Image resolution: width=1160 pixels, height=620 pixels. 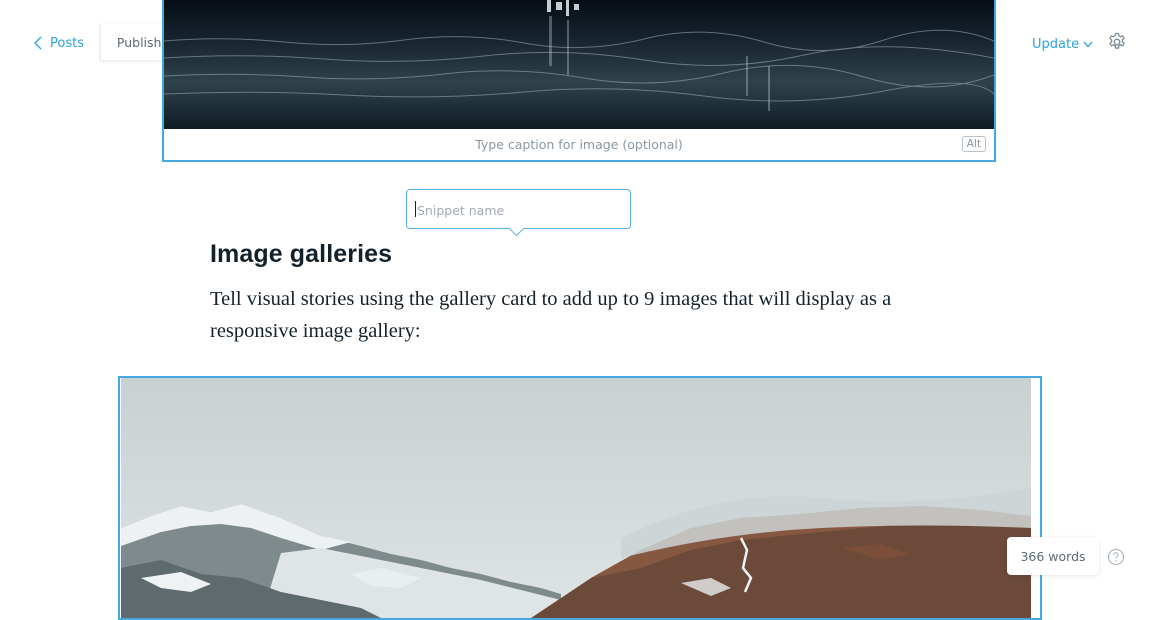 I want to click on help-button, so click(x=1116, y=557).